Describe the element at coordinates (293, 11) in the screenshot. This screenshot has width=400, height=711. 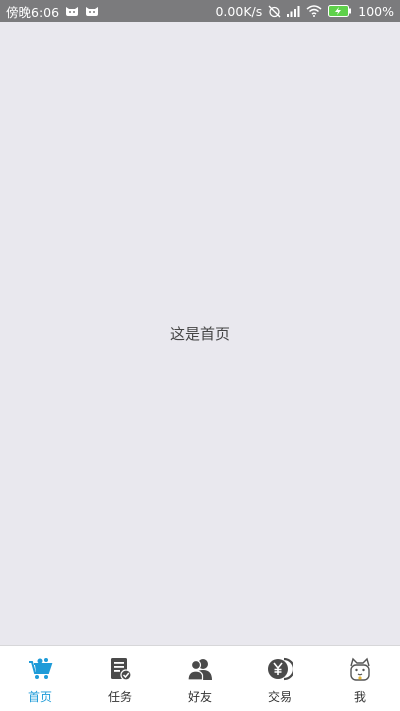
I see `signal-icon` at that location.